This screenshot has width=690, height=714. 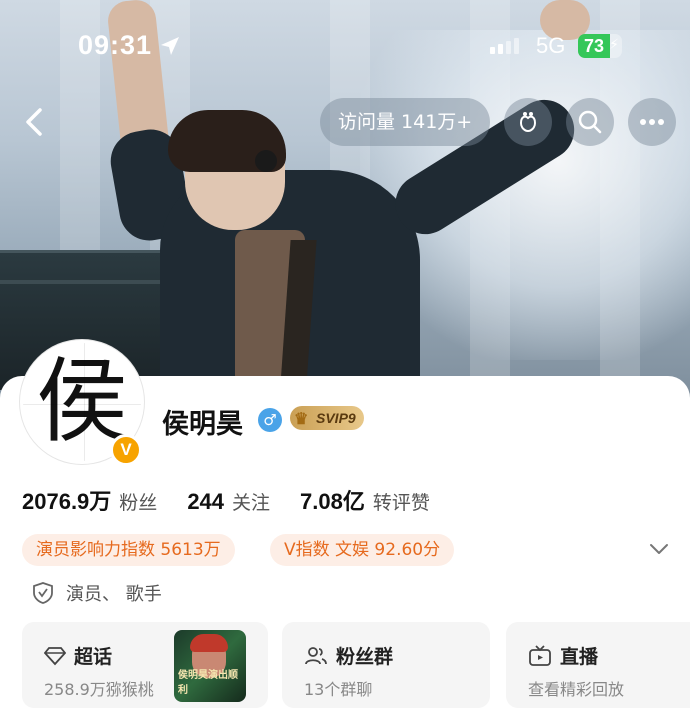 What do you see at coordinates (145, 665) in the screenshot?
I see `supertopic-tile: 超话 258.9万猕猴桃 侯明昊演出顺利` at bounding box center [145, 665].